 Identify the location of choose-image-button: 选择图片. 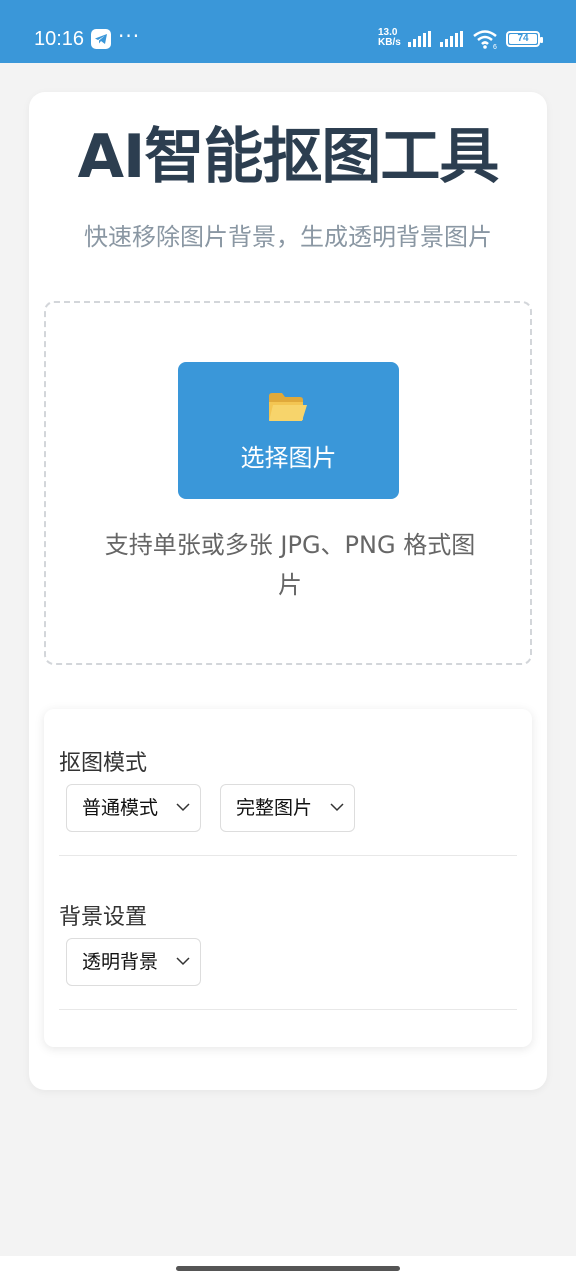
(288, 430).